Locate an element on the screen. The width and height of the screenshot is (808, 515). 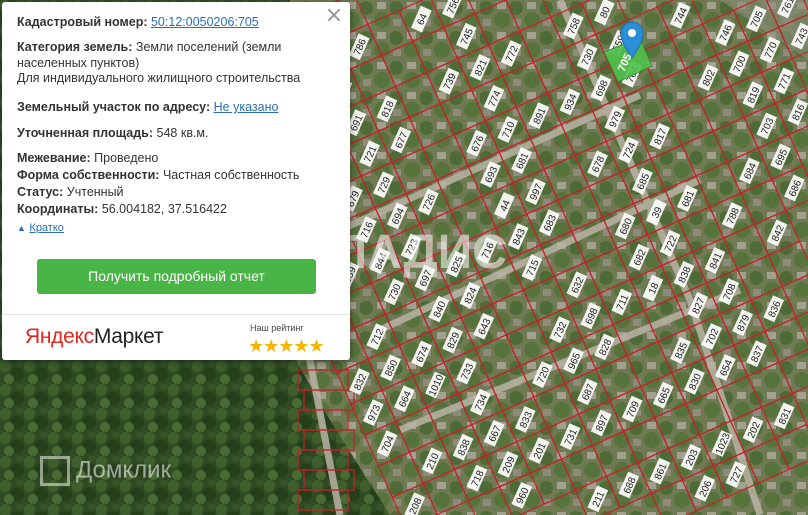
area-label: Уточненная площадь: is located at coordinates (85, 133).